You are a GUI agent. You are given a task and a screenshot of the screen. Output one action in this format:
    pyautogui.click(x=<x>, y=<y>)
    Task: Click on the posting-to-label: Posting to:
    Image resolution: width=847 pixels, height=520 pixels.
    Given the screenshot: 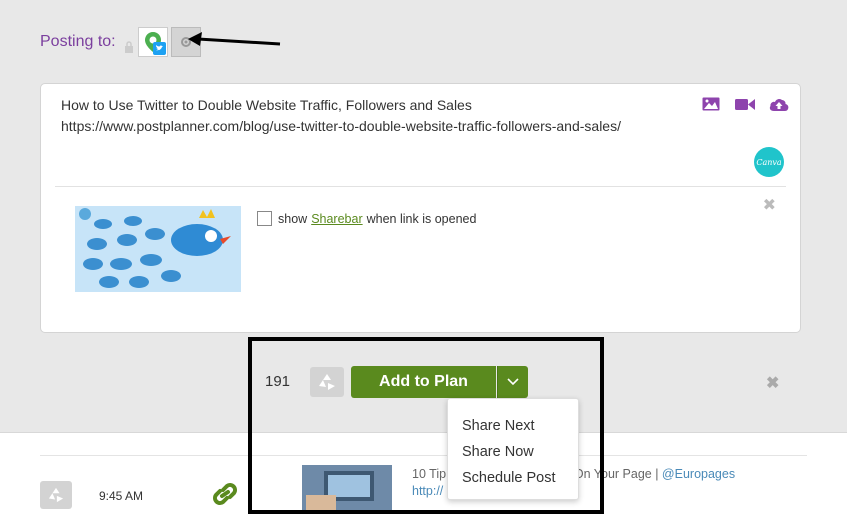 What is the action you would take?
    pyautogui.click(x=78, y=41)
    